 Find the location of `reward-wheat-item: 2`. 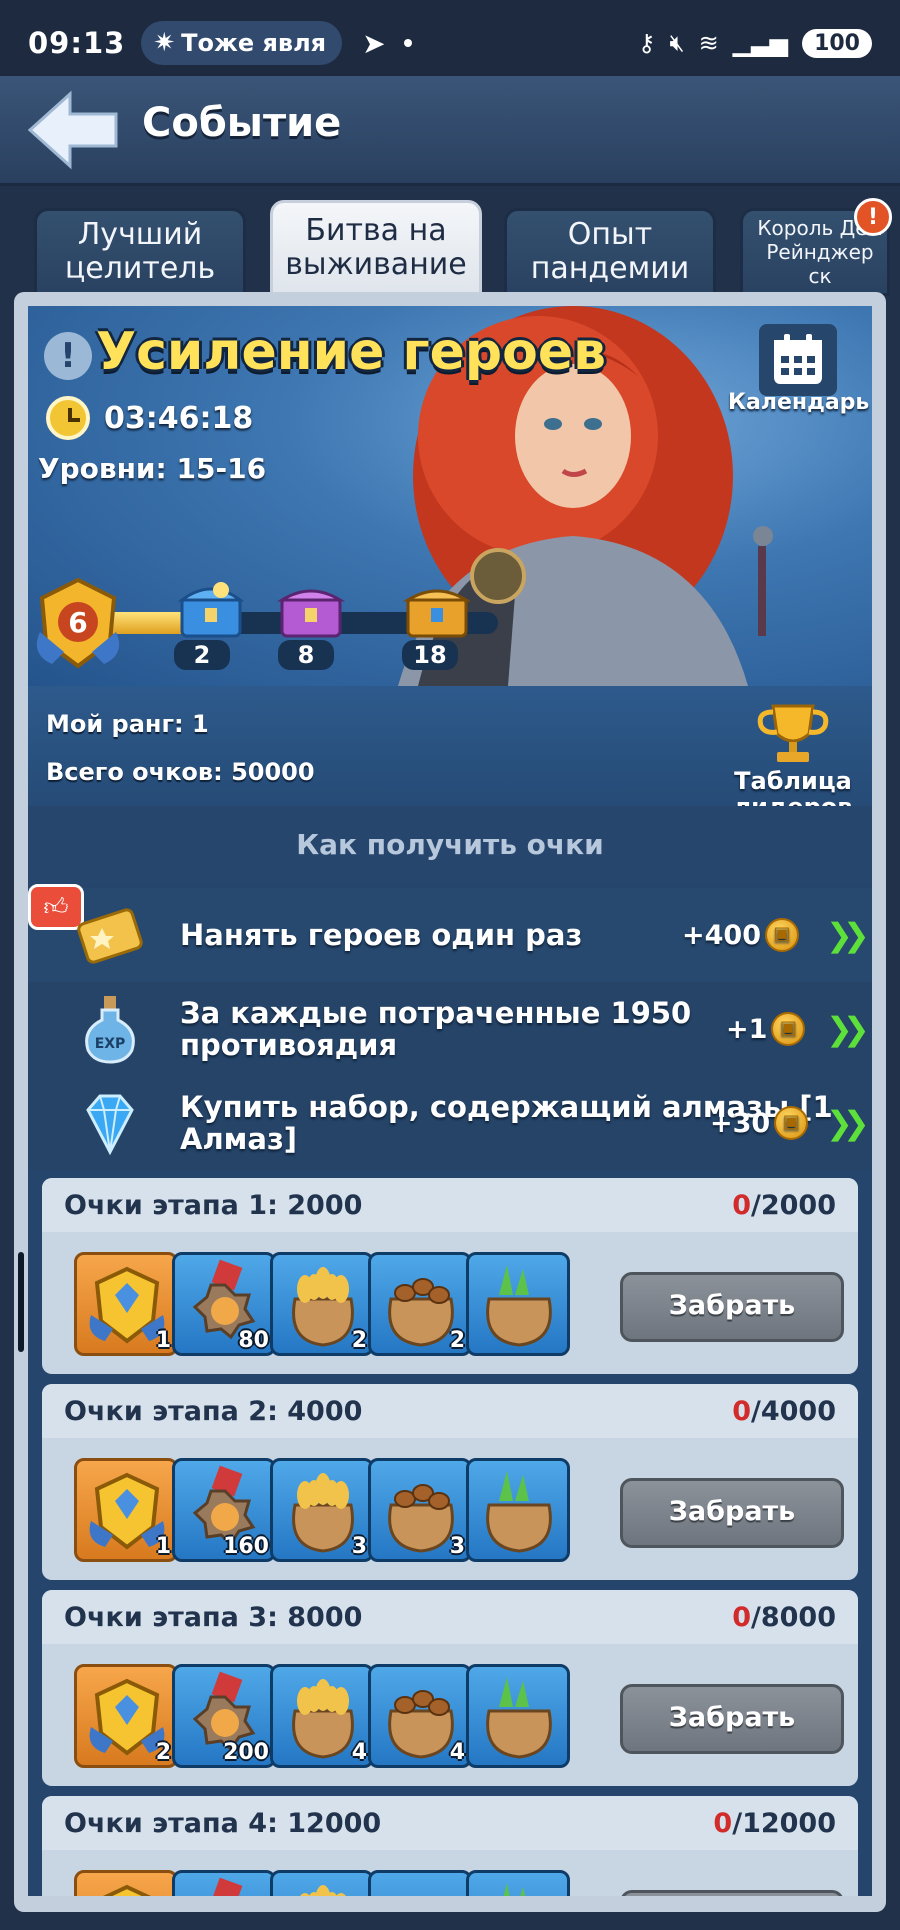

reward-wheat-item: 2 is located at coordinates (322, 1304).